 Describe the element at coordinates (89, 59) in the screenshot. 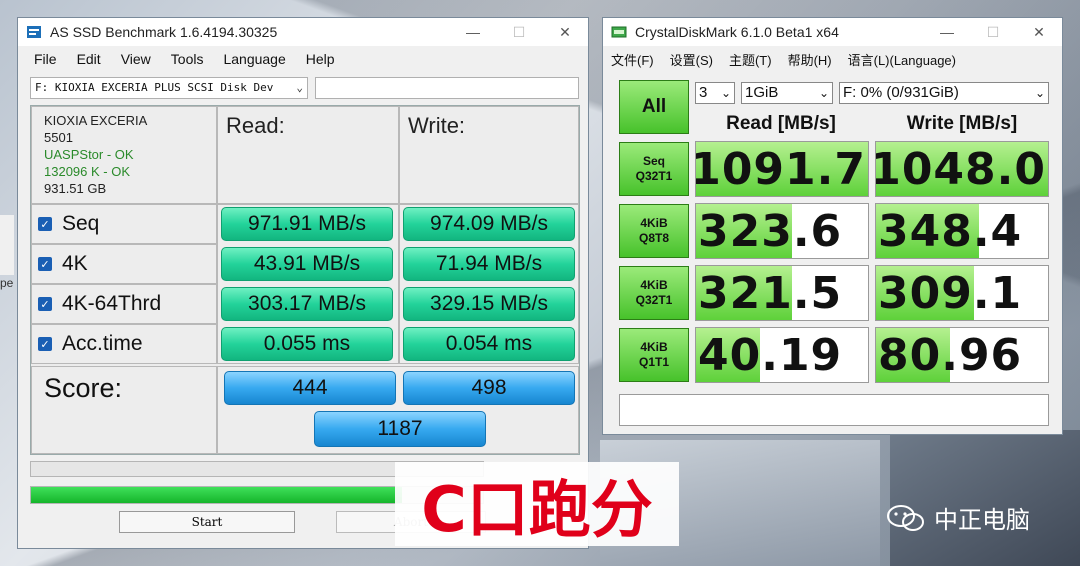

I see `menu-edit: Edit` at that location.